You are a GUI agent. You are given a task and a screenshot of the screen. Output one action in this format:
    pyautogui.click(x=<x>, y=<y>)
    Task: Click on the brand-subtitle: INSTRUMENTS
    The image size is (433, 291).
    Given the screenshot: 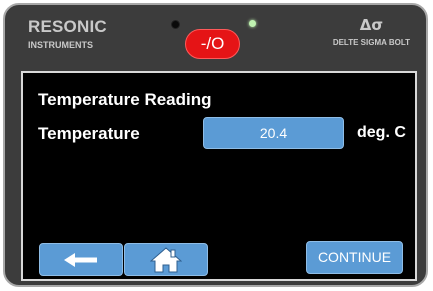 What is the action you would take?
    pyautogui.click(x=60, y=45)
    